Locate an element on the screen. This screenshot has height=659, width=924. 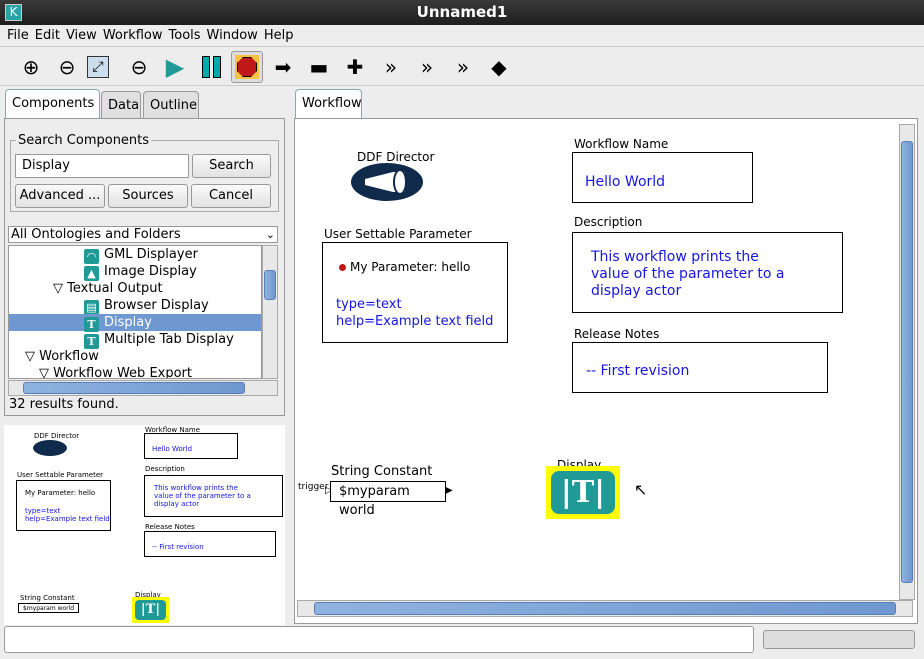
tree-label: Image Display is located at coordinates (150, 271).